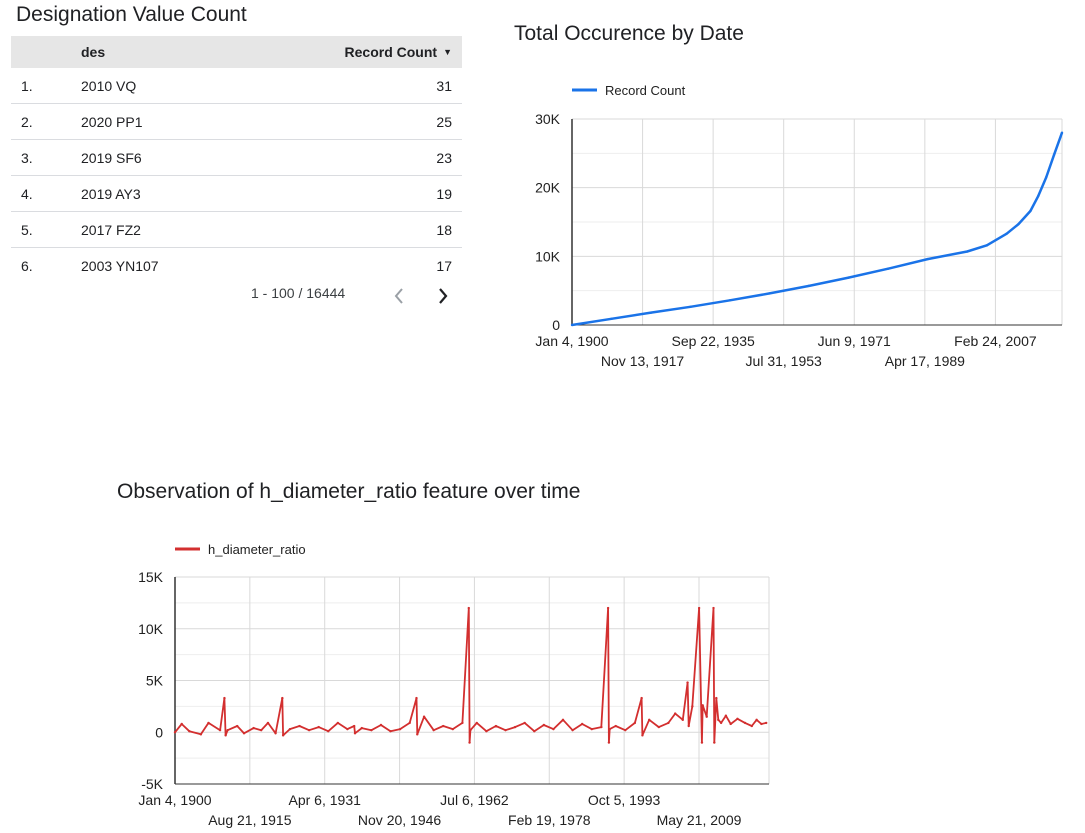 This screenshot has height=833, width=1085. Describe the element at coordinates (236, 266) in the screenshot. I see `table-row: 6. 2003 YN107 17` at that location.